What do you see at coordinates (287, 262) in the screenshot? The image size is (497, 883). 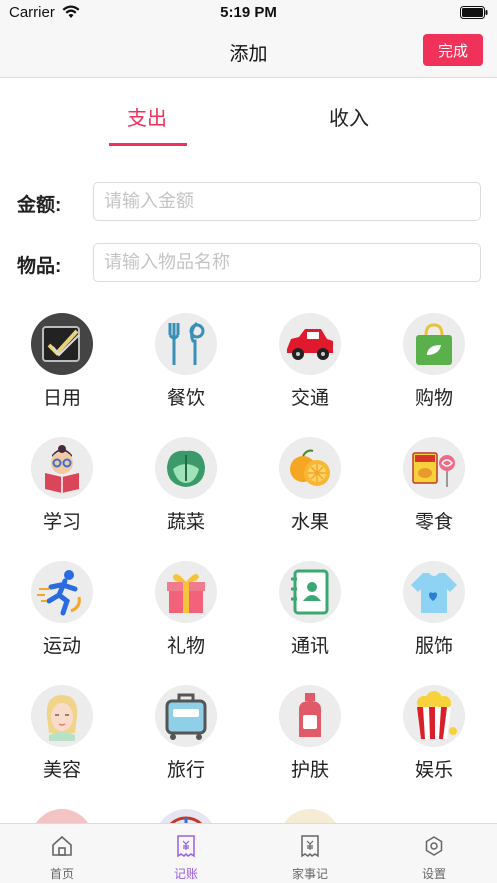 I see `item-name-input` at bounding box center [287, 262].